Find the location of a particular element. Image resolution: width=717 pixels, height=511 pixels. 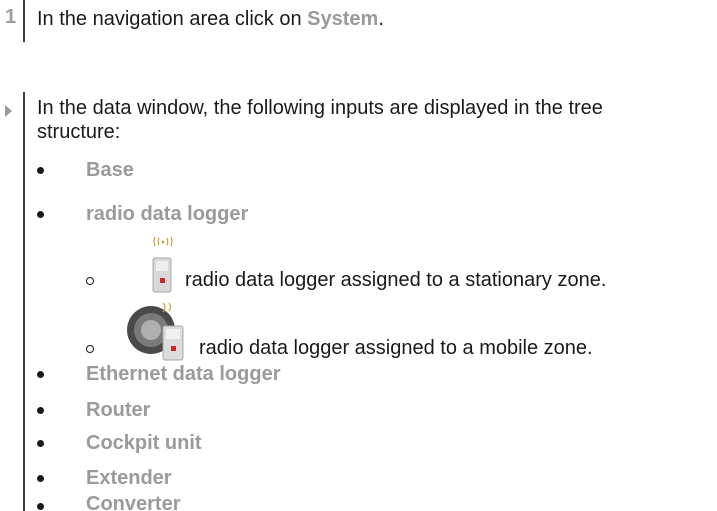

result-line-2: structure: is located at coordinates (79, 132).